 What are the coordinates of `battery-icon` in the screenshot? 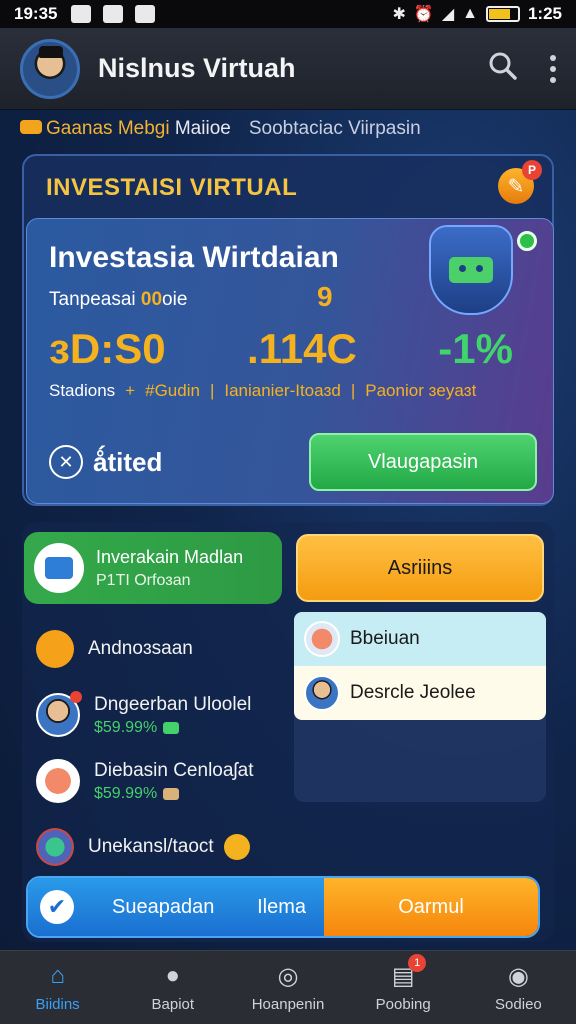 It's located at (502, 14).